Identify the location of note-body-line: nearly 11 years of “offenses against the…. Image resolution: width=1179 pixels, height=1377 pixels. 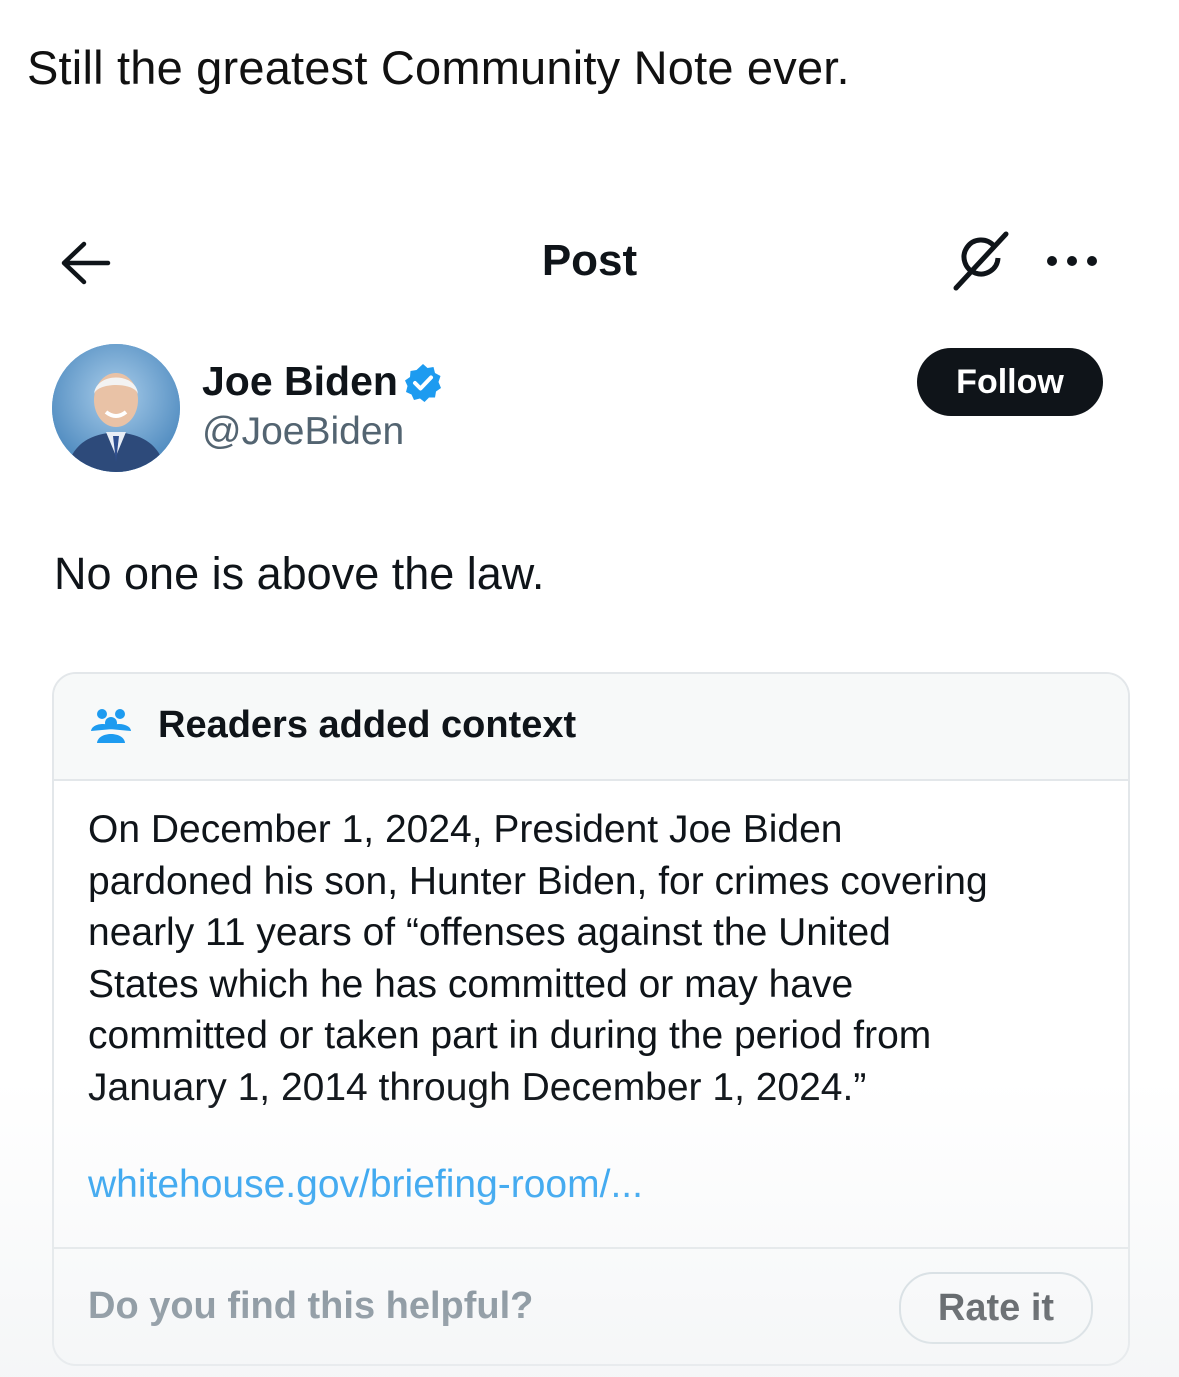
(489, 932).